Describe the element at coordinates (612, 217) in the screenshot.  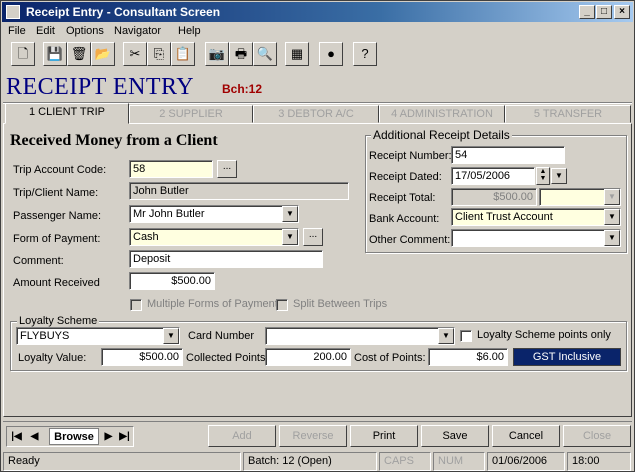
I see `bank-account-dropdown-icon: ▼` at that location.